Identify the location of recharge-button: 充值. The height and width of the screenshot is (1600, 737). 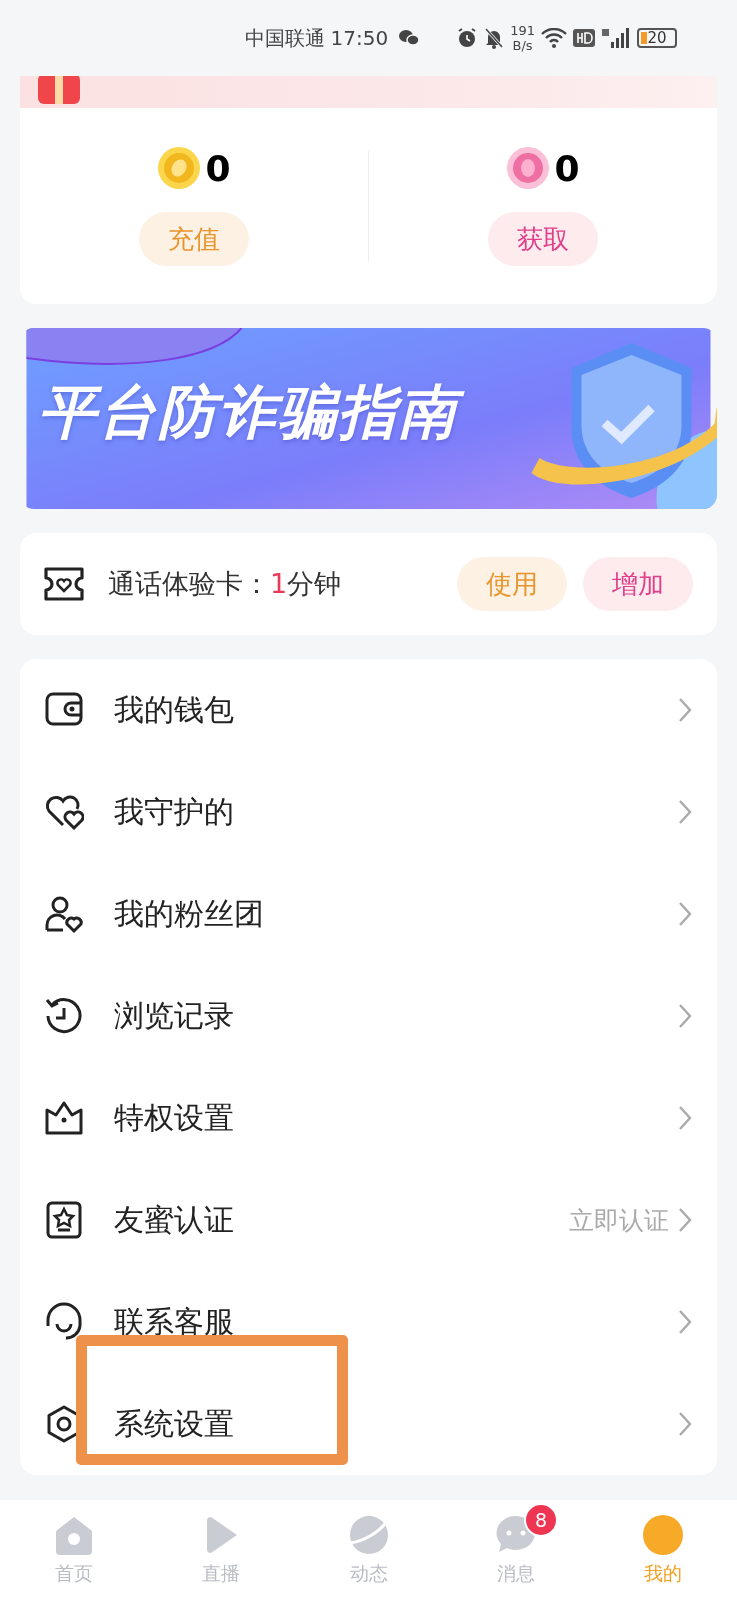
(194, 239).